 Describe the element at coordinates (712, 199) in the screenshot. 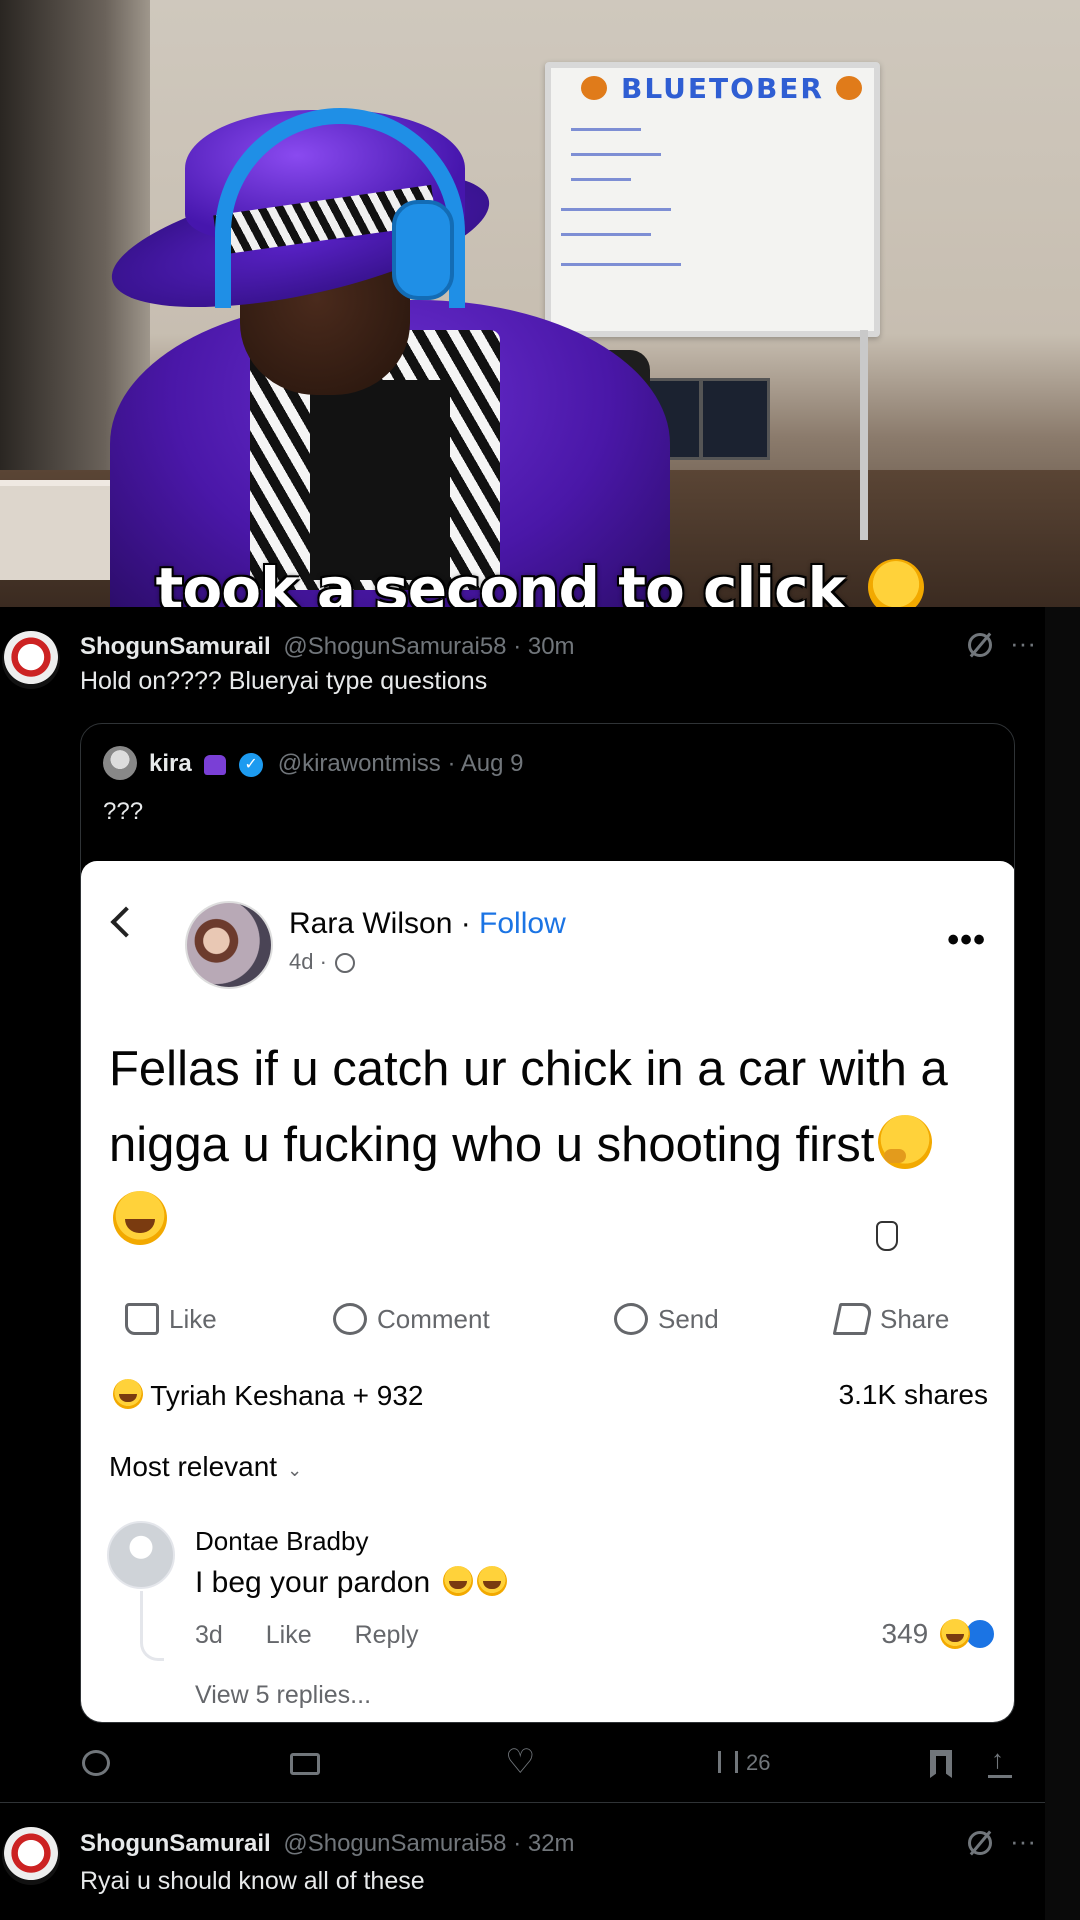

I see `whiteboard: BLUETOBER` at that location.